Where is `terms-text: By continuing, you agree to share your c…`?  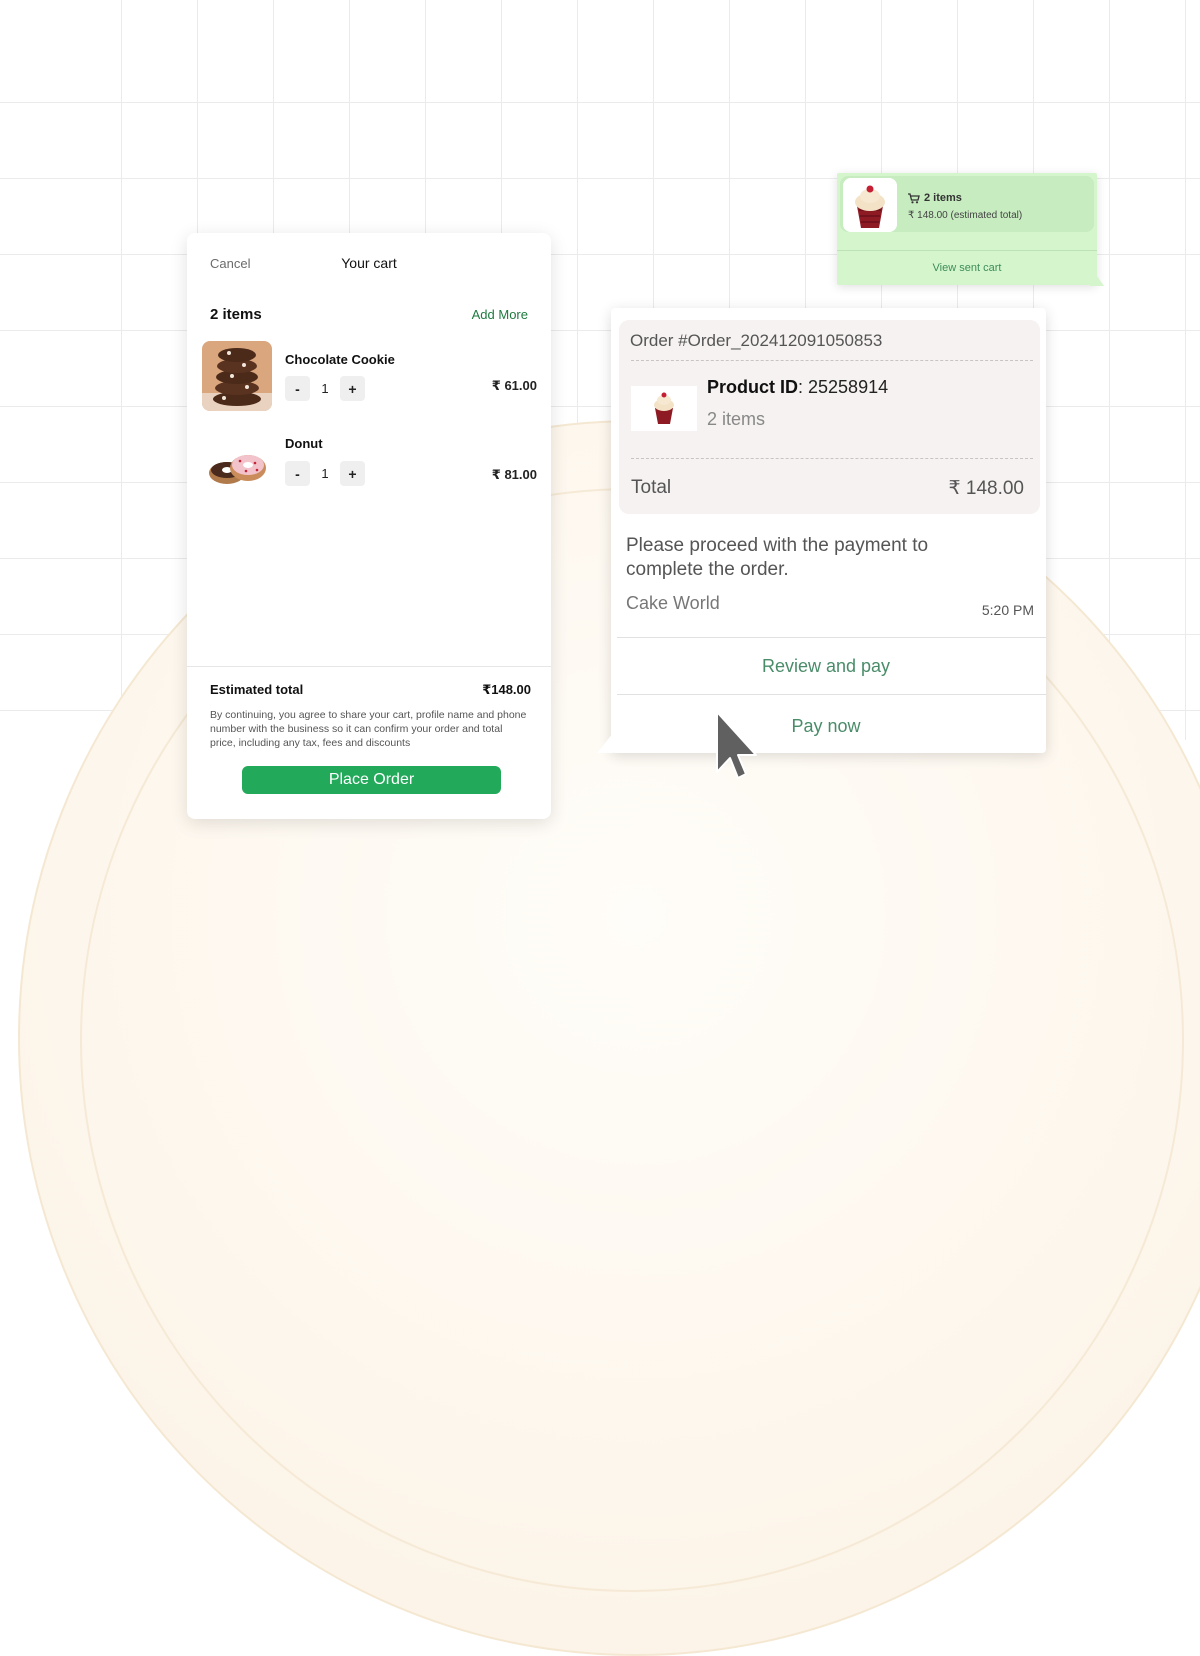 terms-text: By continuing, you agree to share your c… is located at coordinates (368, 729).